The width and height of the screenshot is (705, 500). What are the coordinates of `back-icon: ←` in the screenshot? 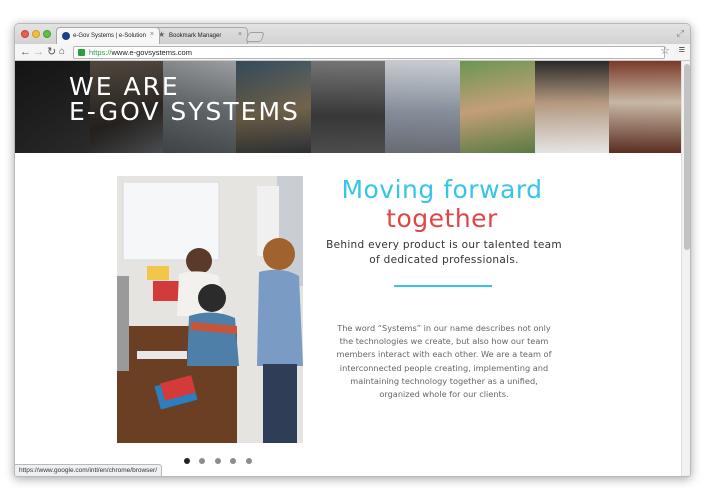 It's located at (25, 52).